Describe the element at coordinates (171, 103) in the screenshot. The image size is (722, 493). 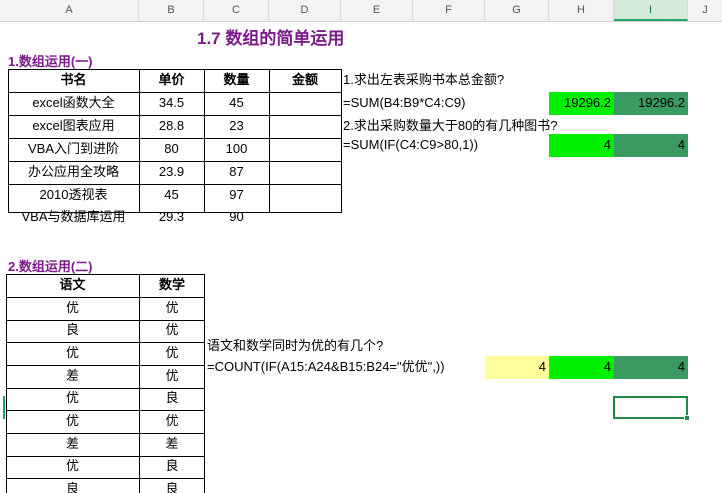
I see `table-cell: 34.5` at that location.